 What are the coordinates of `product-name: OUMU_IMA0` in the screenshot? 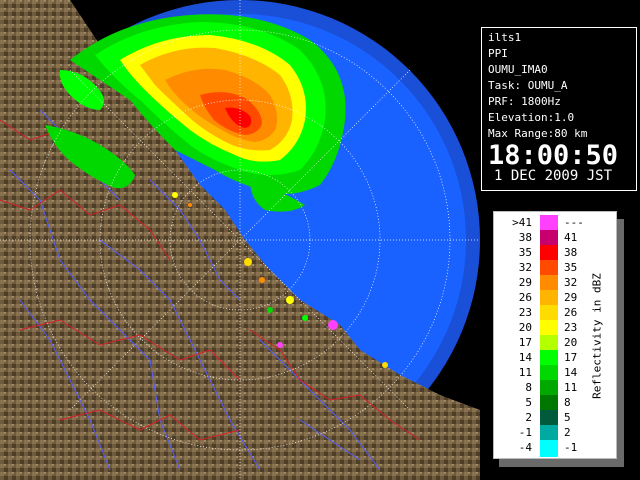 It's located at (518, 69).